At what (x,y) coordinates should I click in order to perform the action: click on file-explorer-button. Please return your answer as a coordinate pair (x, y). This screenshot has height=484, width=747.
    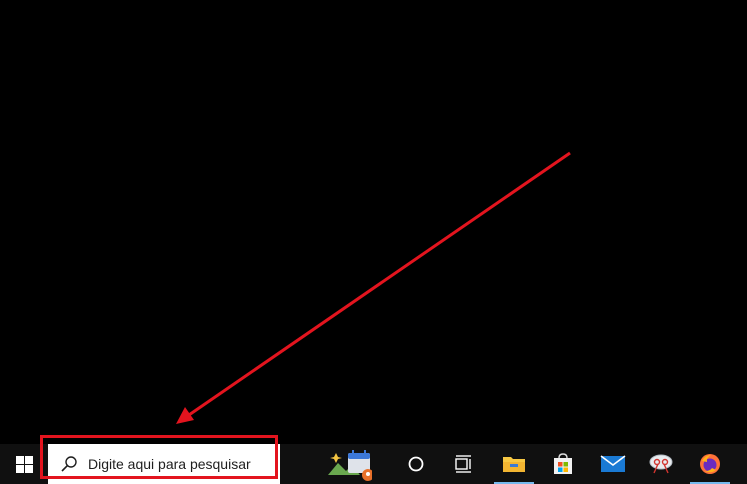
    Looking at the image, I should click on (514, 464).